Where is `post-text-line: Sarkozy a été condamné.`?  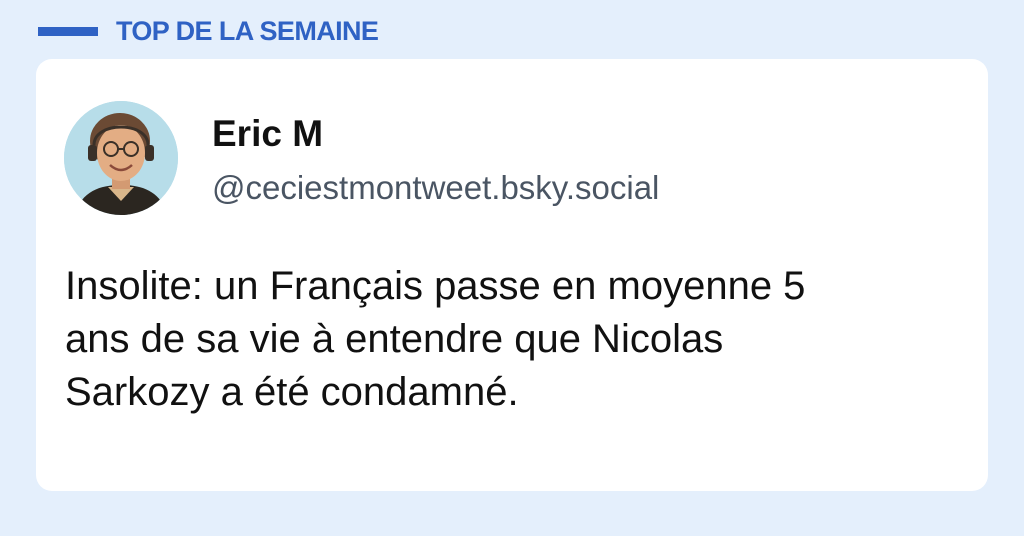
post-text-line: Sarkozy a été condamné. is located at coordinates (292, 392).